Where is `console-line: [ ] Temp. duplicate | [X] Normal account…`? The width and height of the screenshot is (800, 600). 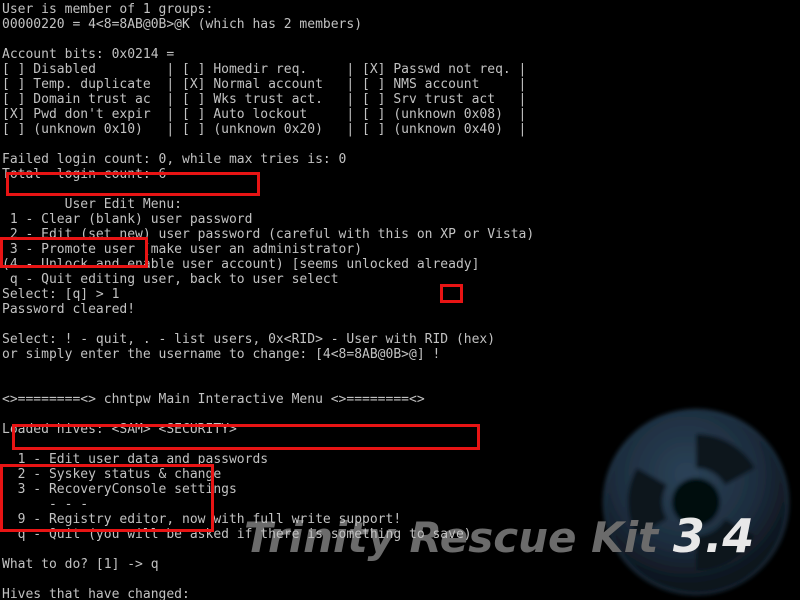 console-line: [ ] Temp. duplicate | [X] Normal account… is located at coordinates (264, 84).